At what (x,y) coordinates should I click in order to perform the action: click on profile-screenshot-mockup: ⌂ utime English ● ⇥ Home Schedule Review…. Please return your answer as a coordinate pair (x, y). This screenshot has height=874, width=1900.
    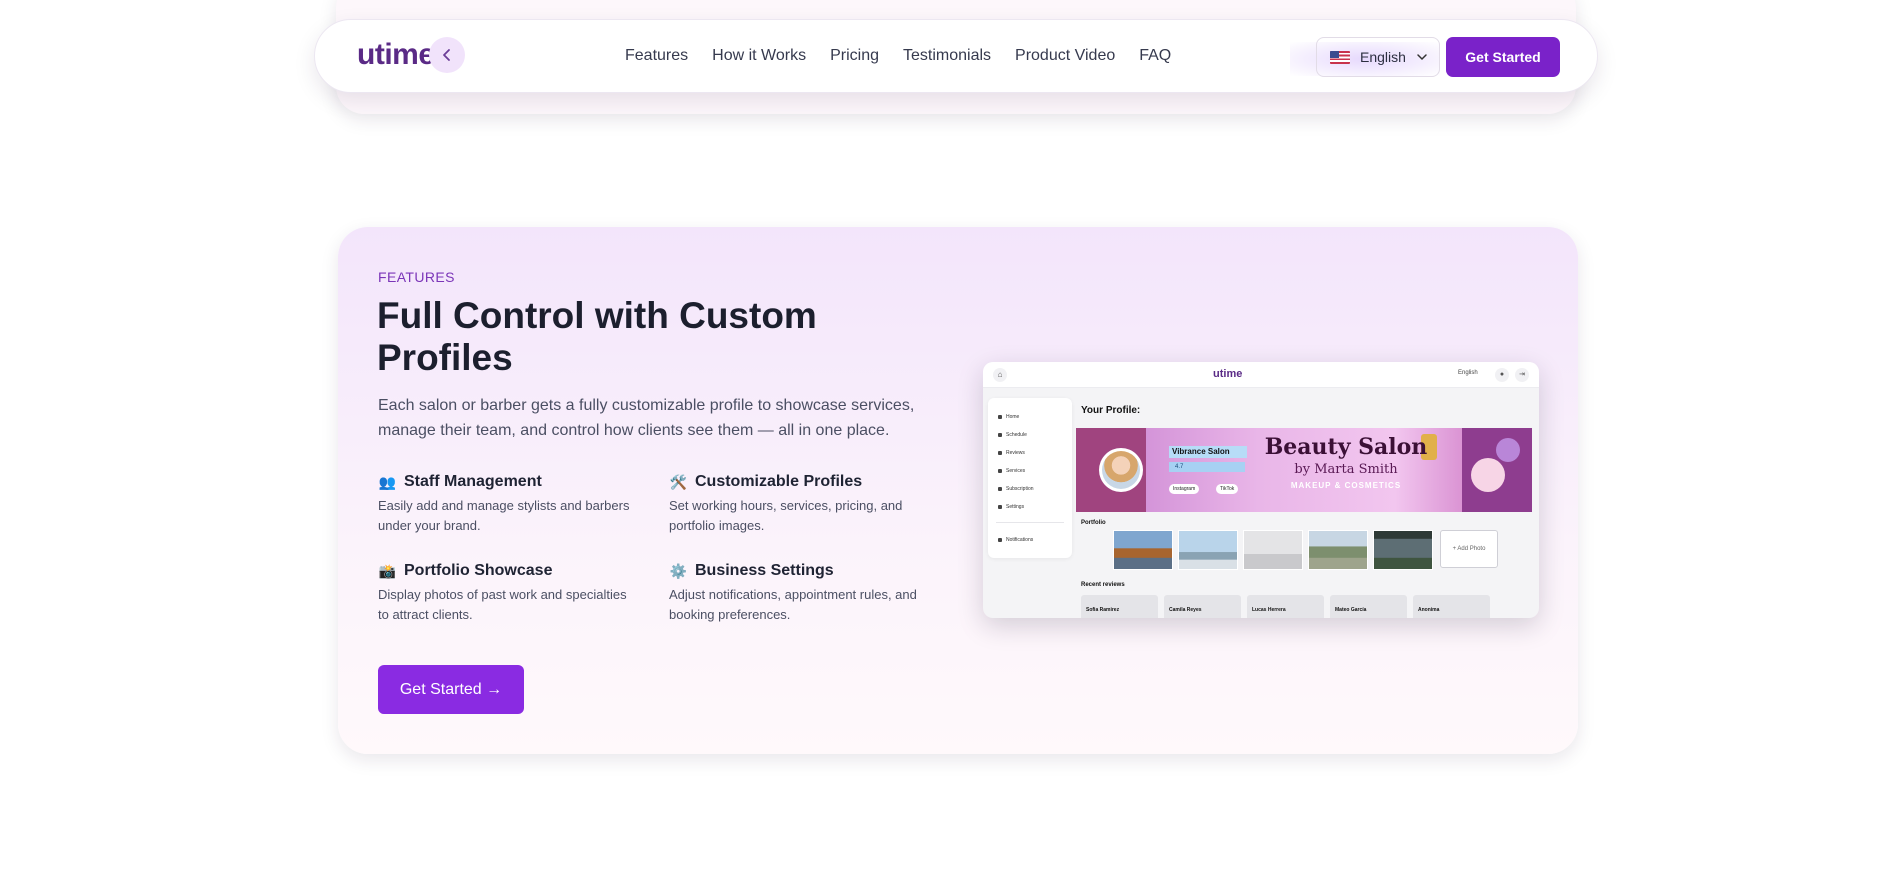
    Looking at the image, I should click on (1261, 490).